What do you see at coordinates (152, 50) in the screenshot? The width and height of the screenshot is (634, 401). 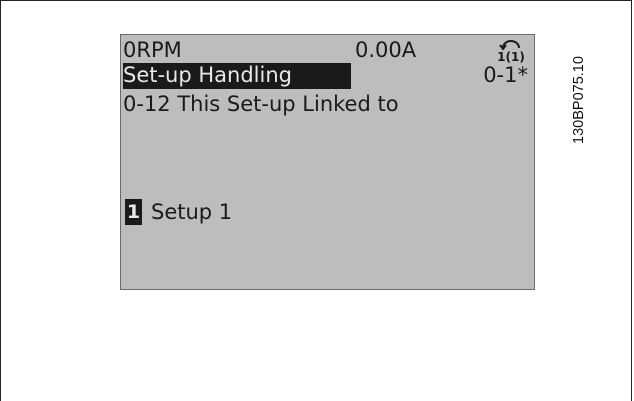 I see `speed-readout: 0RPM` at bounding box center [152, 50].